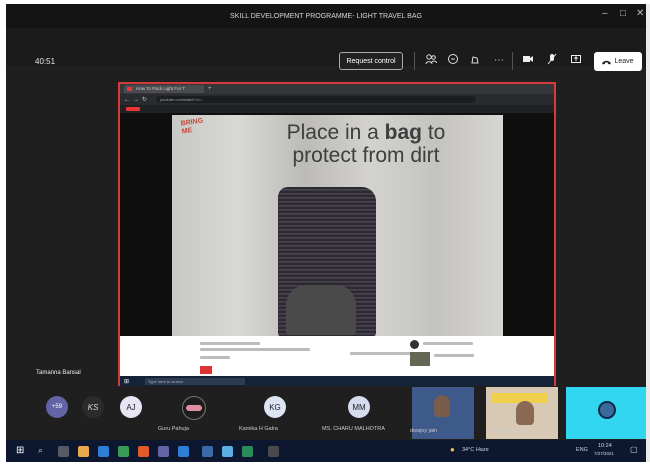 The height and width of the screenshot is (465, 650). I want to click on video-details, so click(337, 357).